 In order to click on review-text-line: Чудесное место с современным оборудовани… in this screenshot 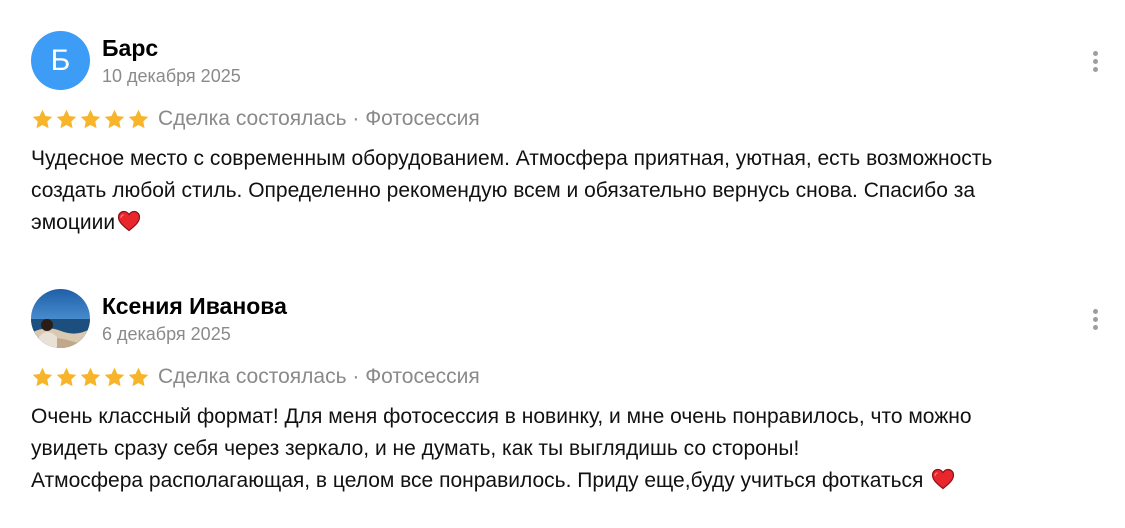, I will do `click(512, 158)`.